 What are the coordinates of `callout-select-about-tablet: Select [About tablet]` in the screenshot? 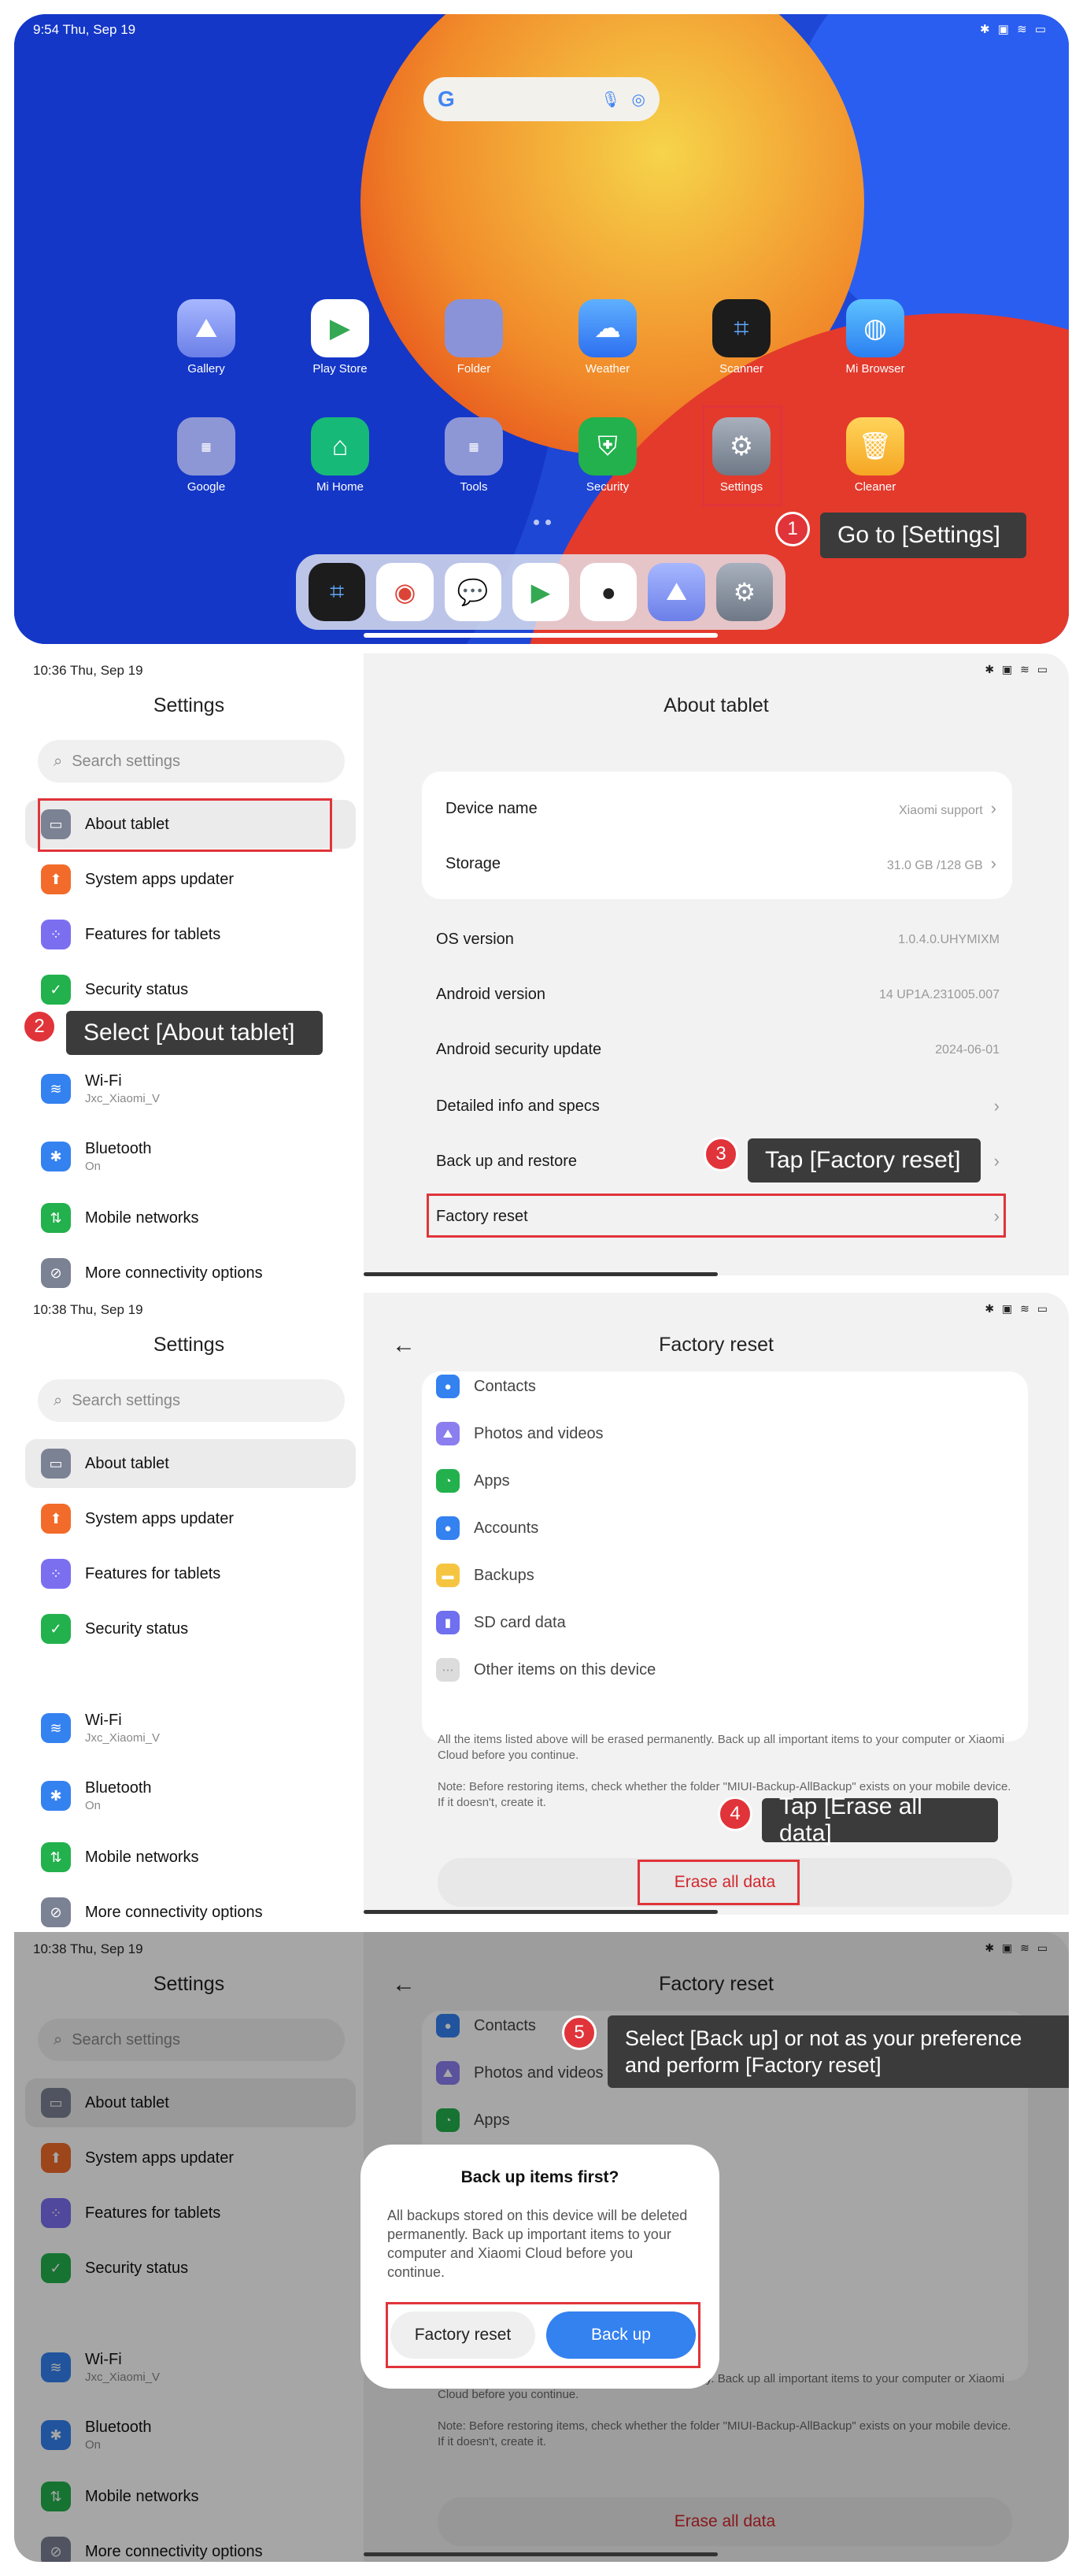 It's located at (195, 1033).